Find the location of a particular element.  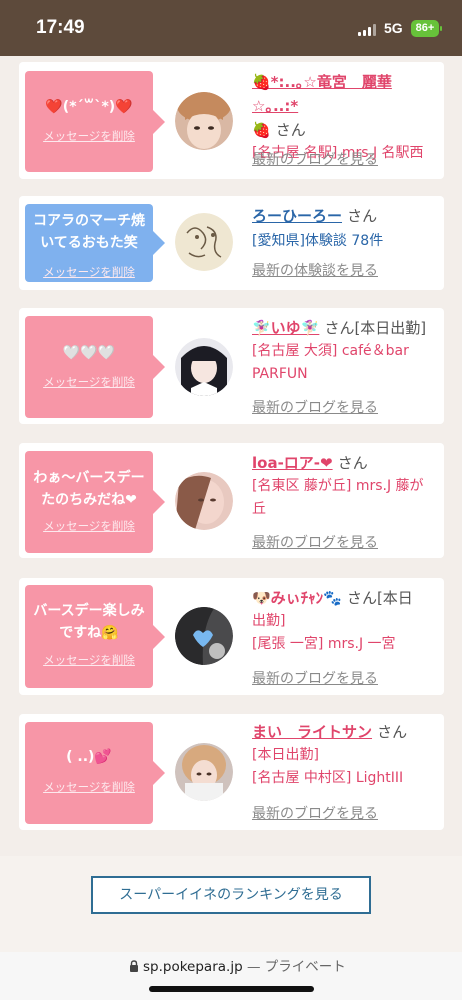

sender-name: ろーひーろー is located at coordinates (297, 216).